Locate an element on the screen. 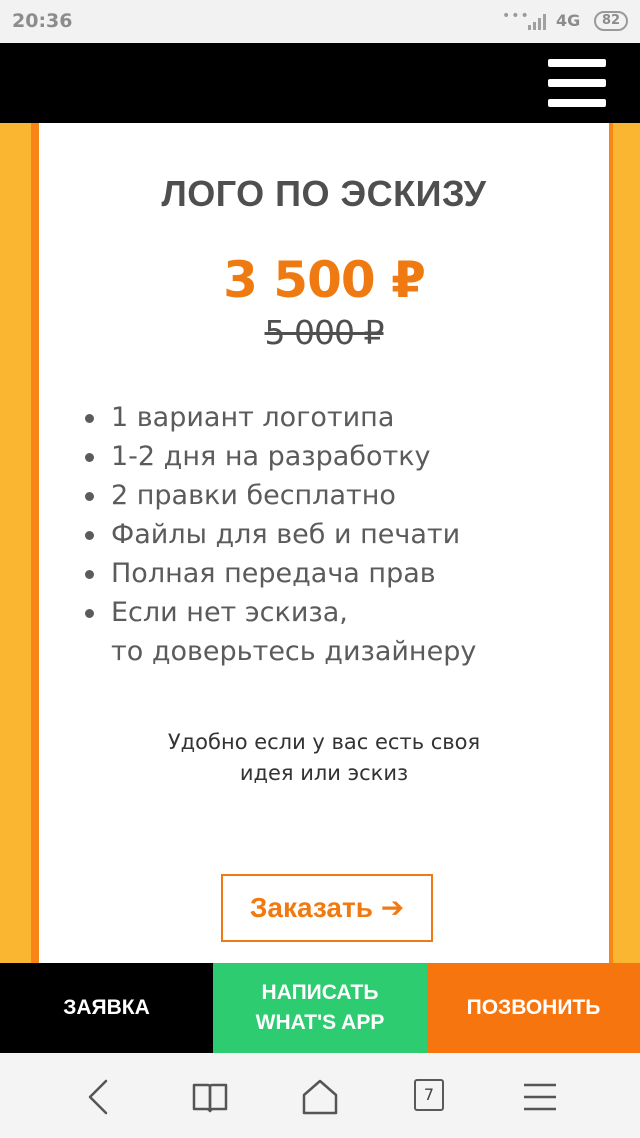 This screenshot has height=1138, width=640. whatsapp-button: НАПИСАТЬ WHAT'S APP is located at coordinates (320, 1008).